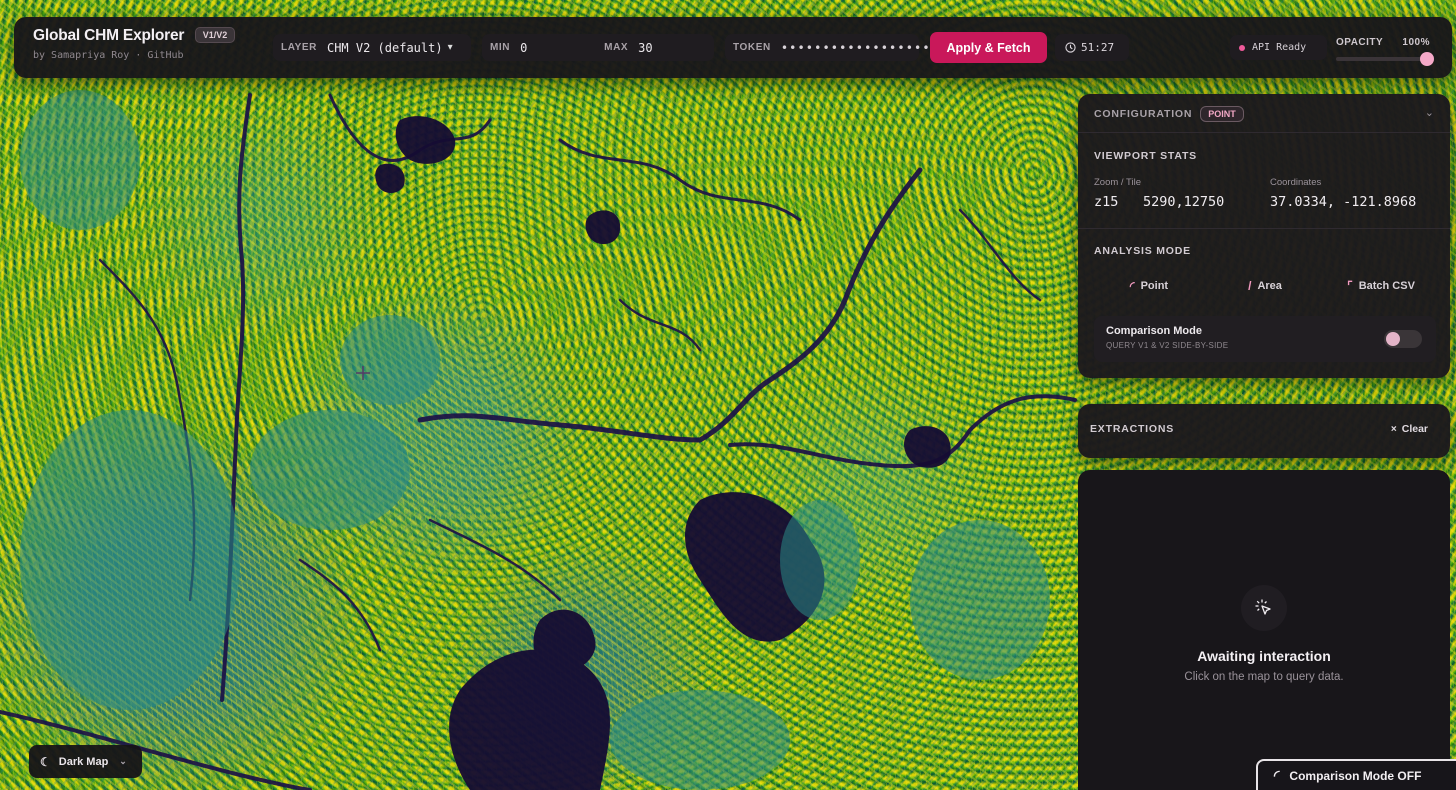  I want to click on point-arc-icon: ◜, so click(1132, 286).